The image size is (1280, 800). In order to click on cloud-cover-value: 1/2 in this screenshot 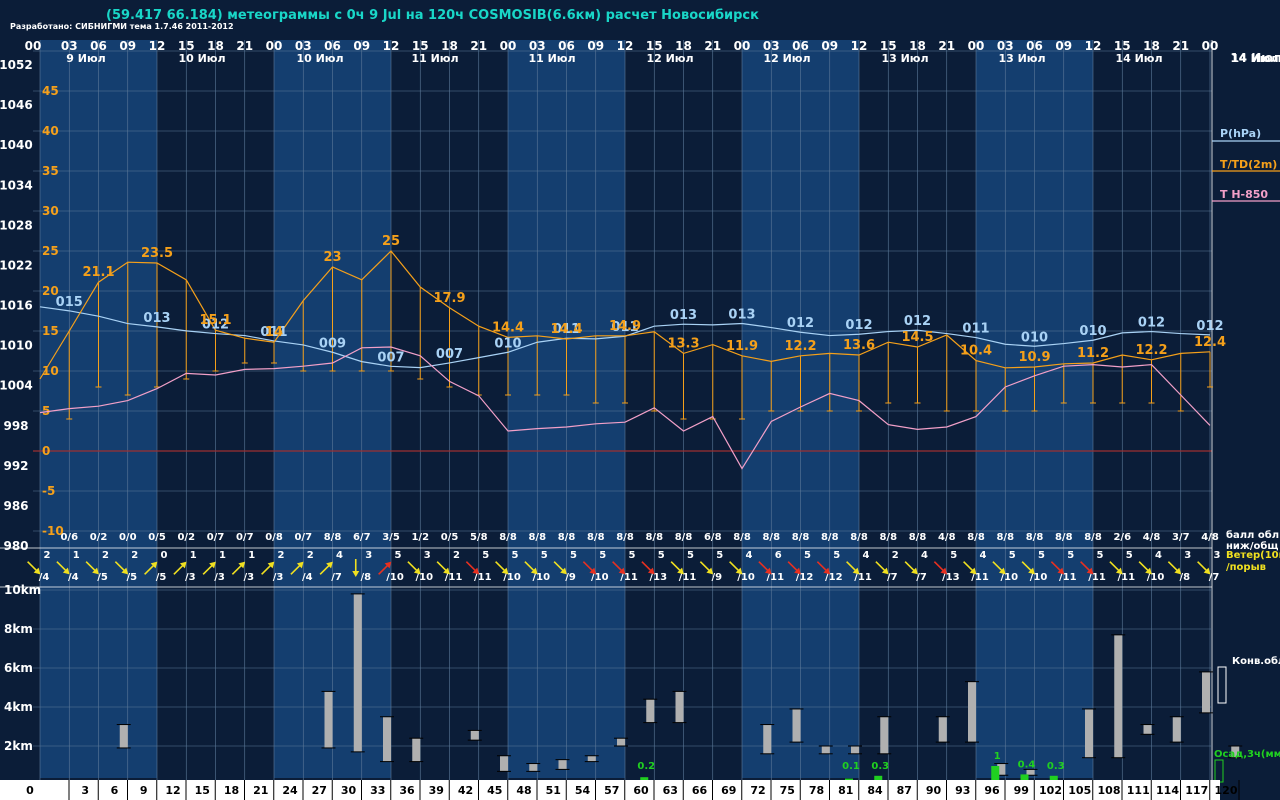, I will do `click(420, 537)`.